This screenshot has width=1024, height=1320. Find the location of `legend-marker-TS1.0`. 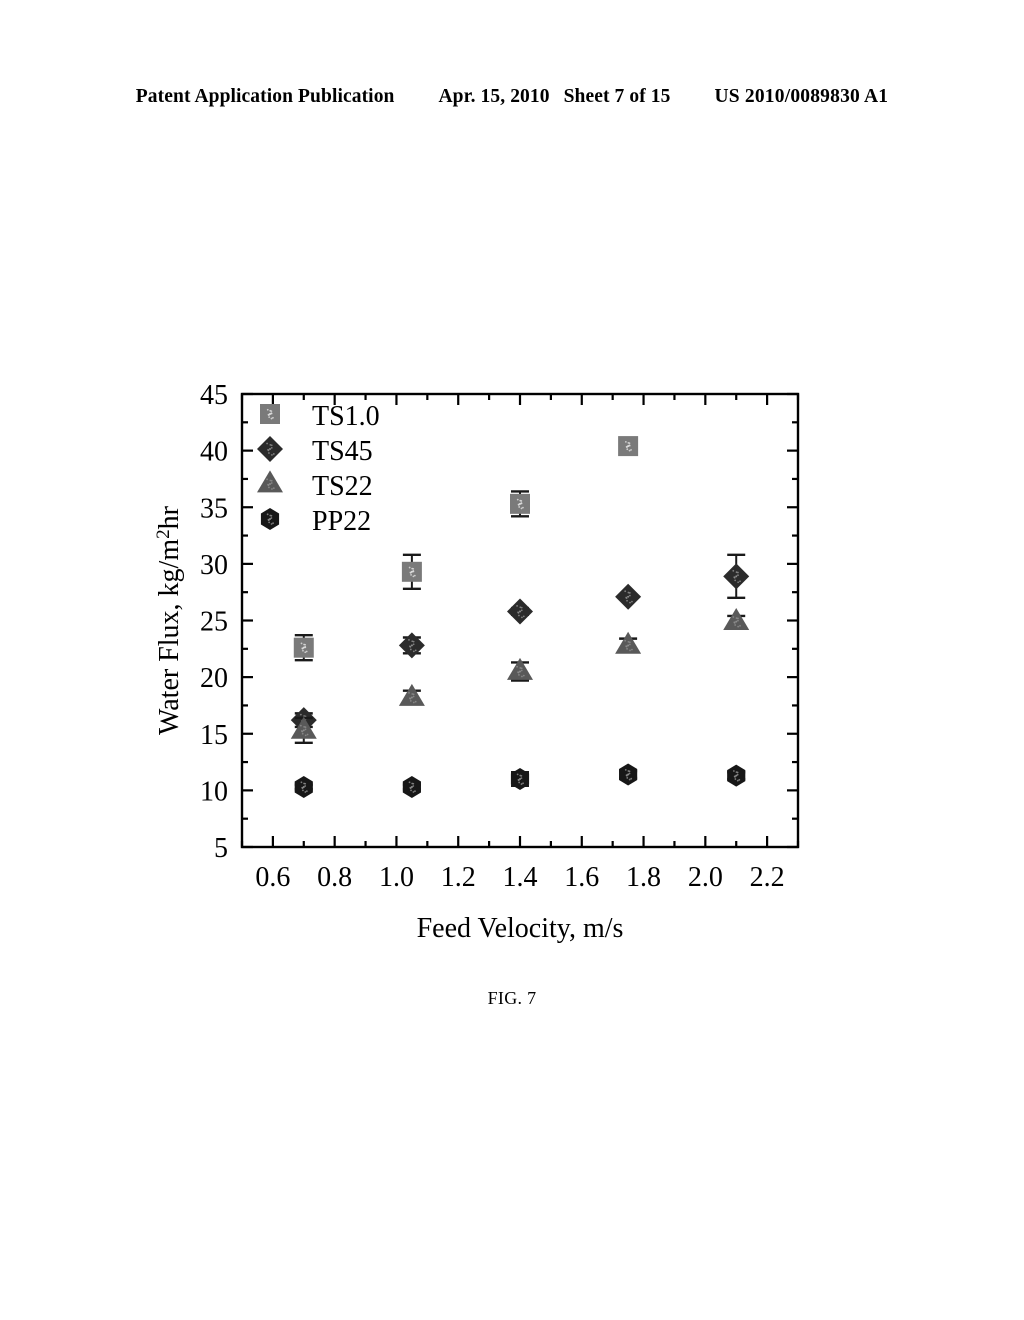

legend-marker-TS1.0 is located at coordinates (270, 414).